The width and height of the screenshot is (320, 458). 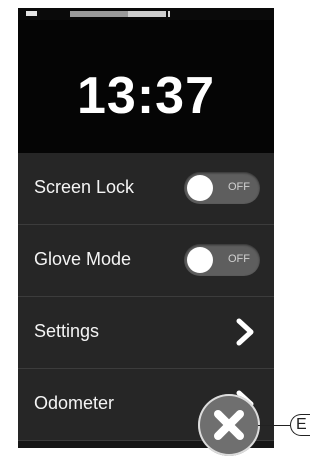 I want to click on menu-item-label: Odometer, so click(x=74, y=403).